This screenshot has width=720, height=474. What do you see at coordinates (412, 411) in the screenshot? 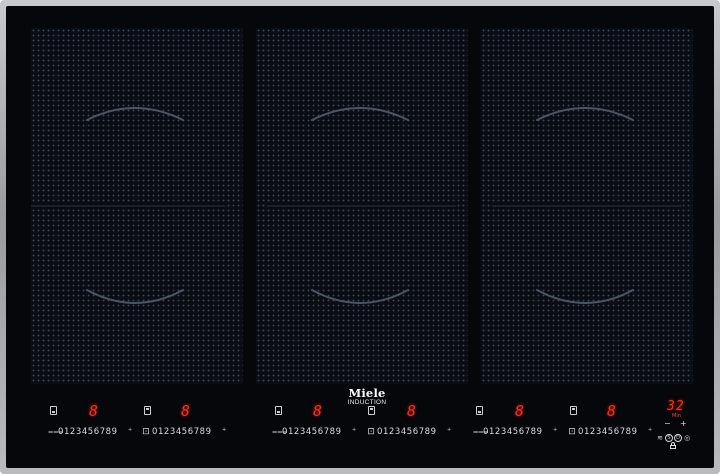
I see `zone-display-center-rear: 8` at bounding box center [412, 411].